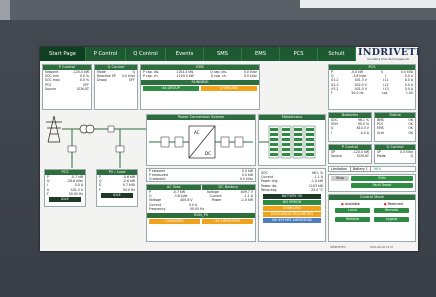 The height and width of the screenshot is (297, 436). Describe the element at coordinates (411, 156) in the screenshot. I see `value-reading: Q` at that location.